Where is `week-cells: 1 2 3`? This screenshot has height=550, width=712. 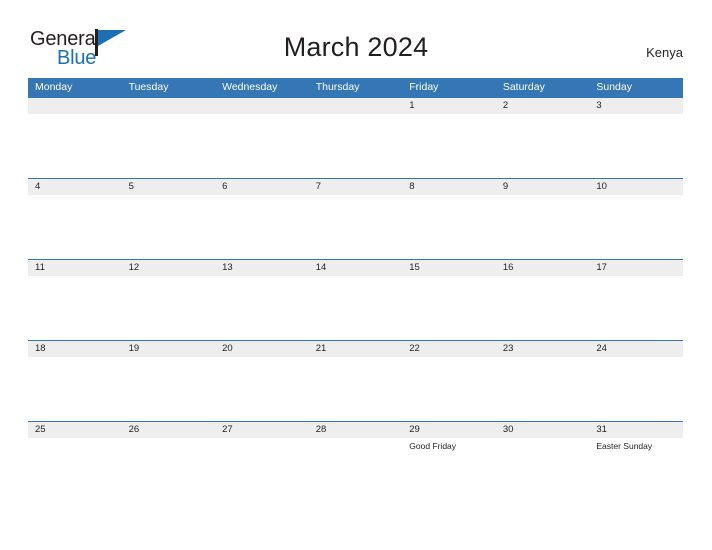
week-cells: 1 2 3 is located at coordinates (355, 137).